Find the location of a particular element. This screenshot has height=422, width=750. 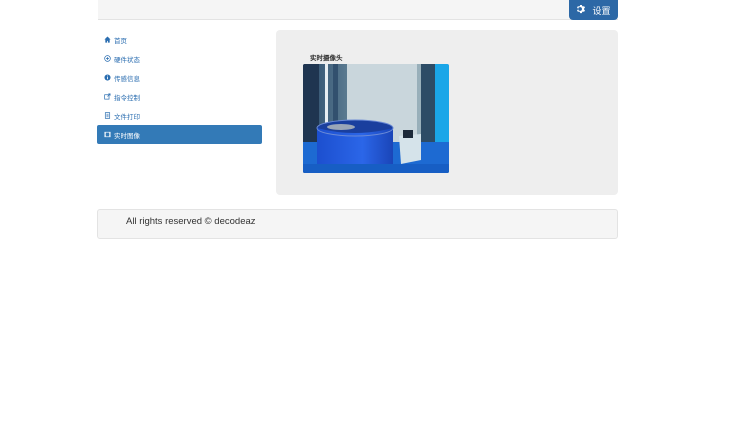

sidebar: 首页 硬件状态 传感信息 指令控制 文件打印 实时图像 is located at coordinates (179, 87).